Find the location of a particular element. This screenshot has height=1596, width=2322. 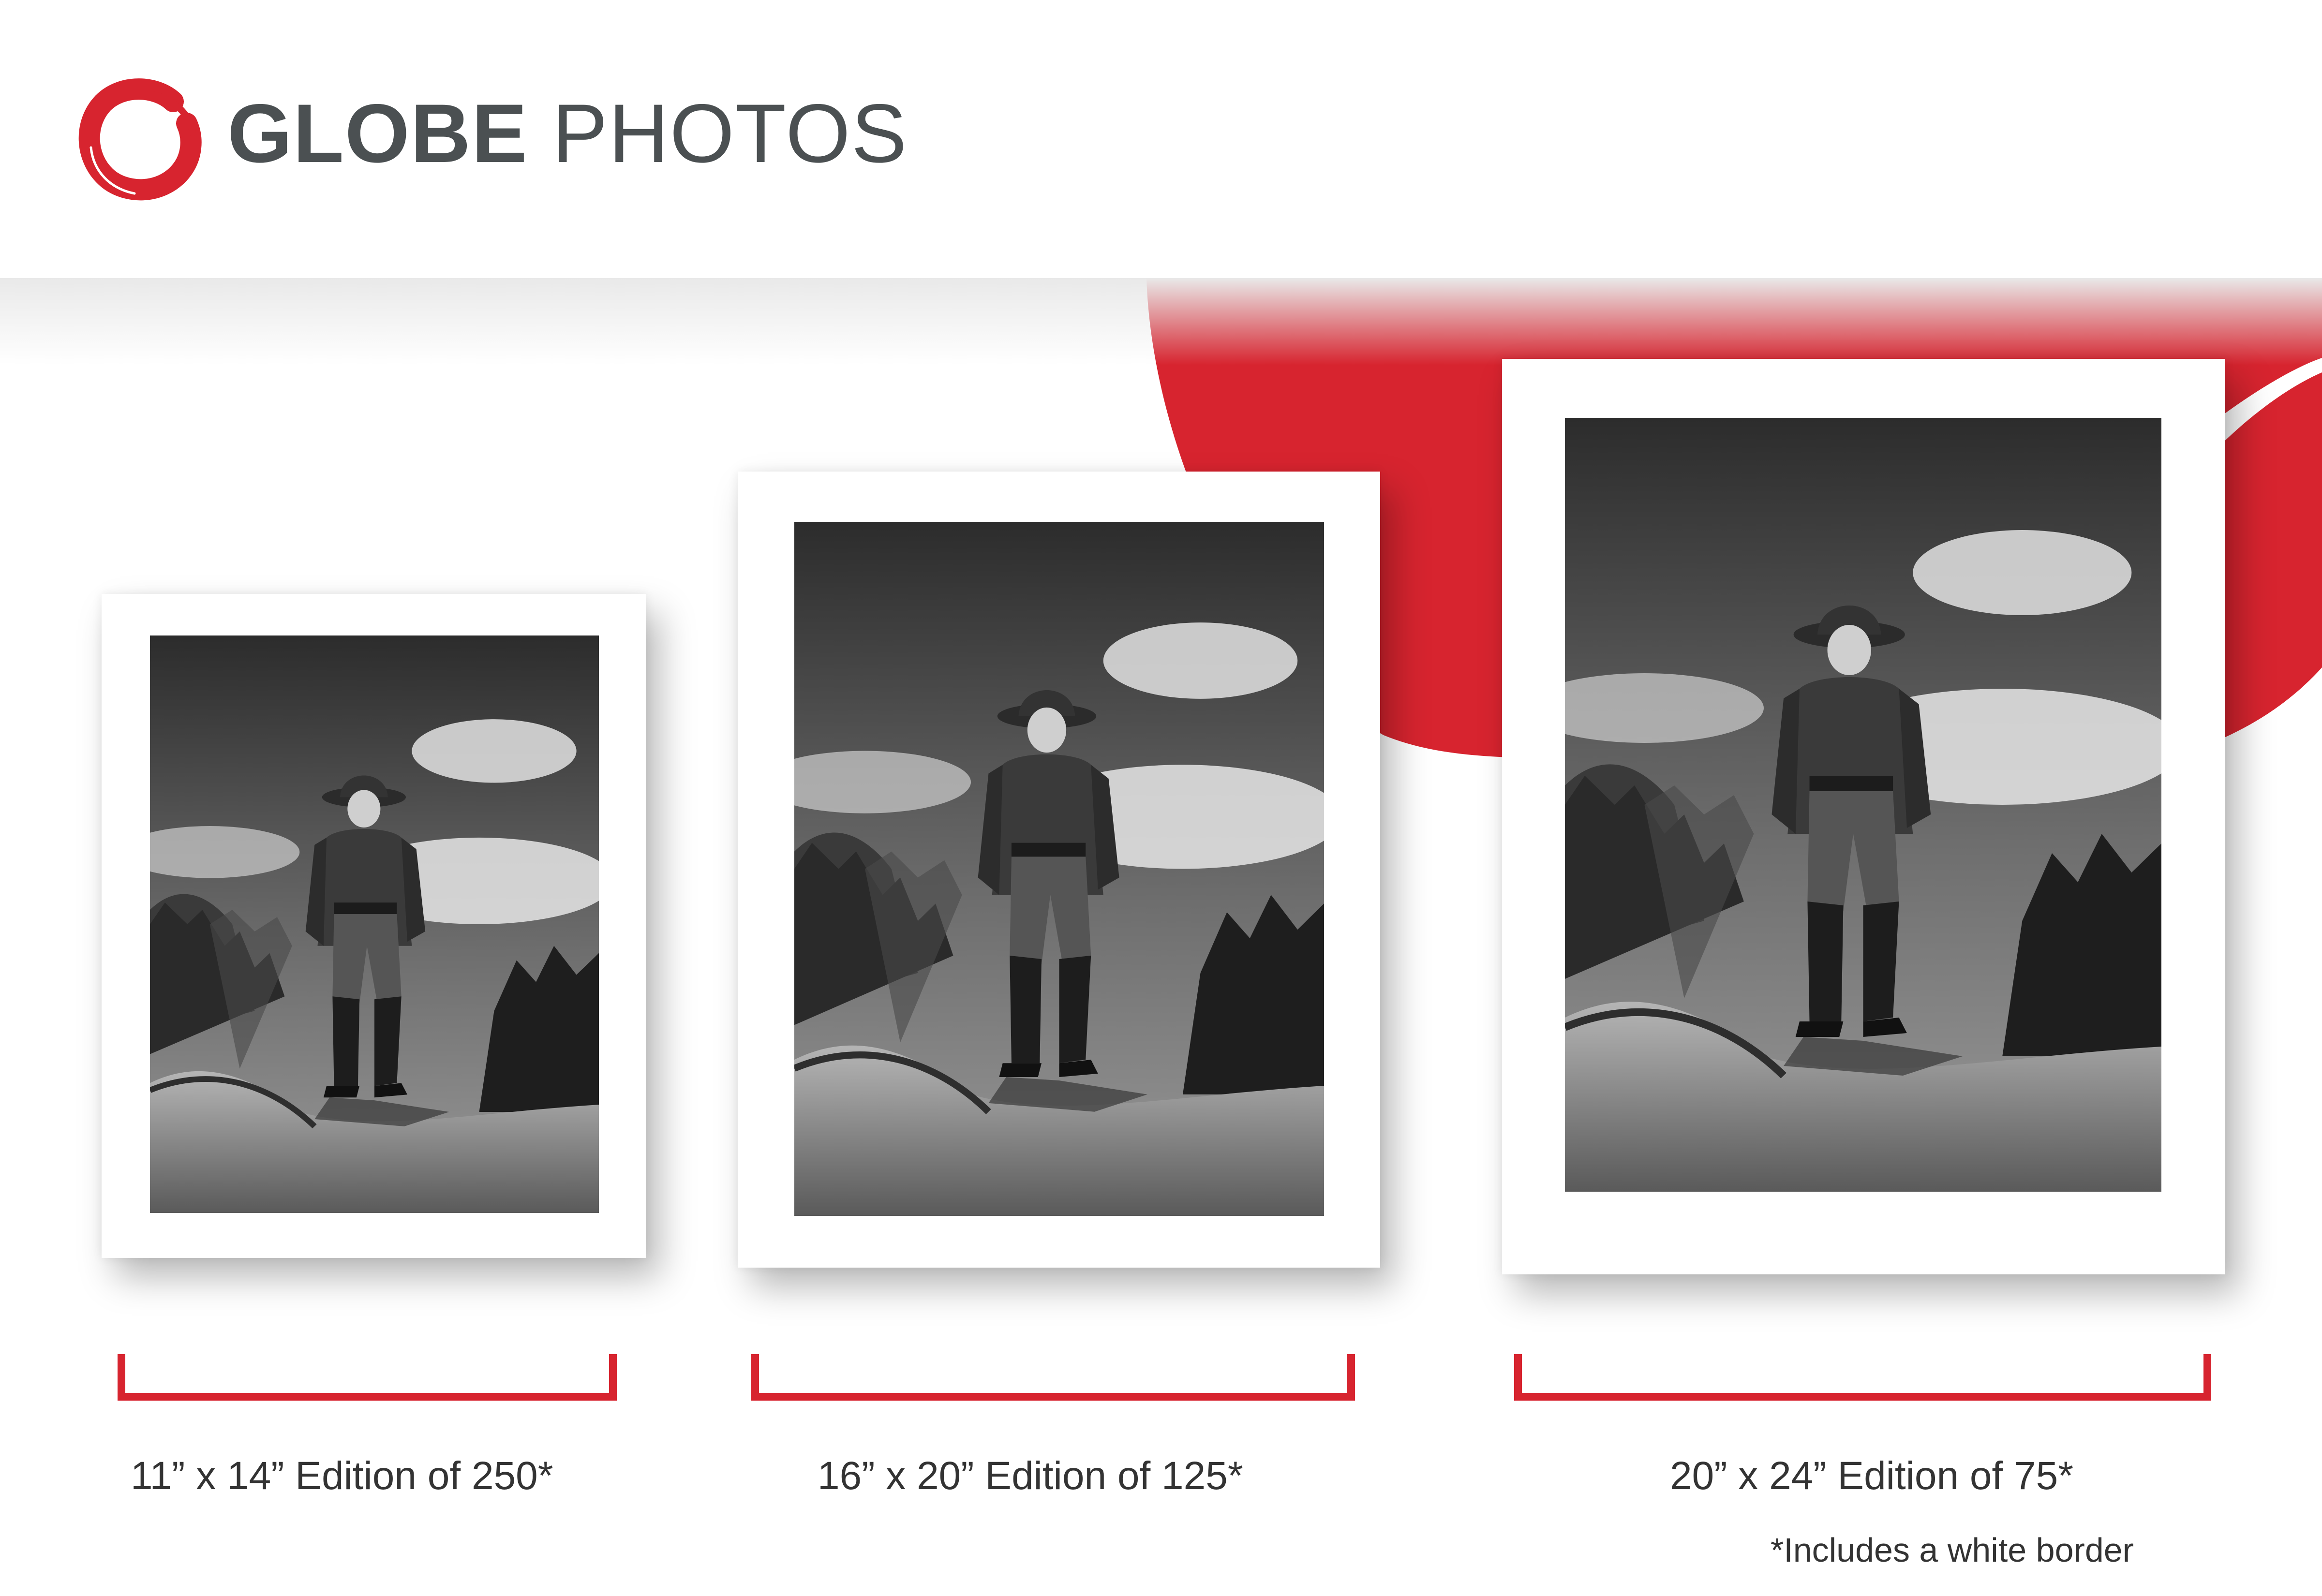

photo-cowboy-small is located at coordinates (374, 924).